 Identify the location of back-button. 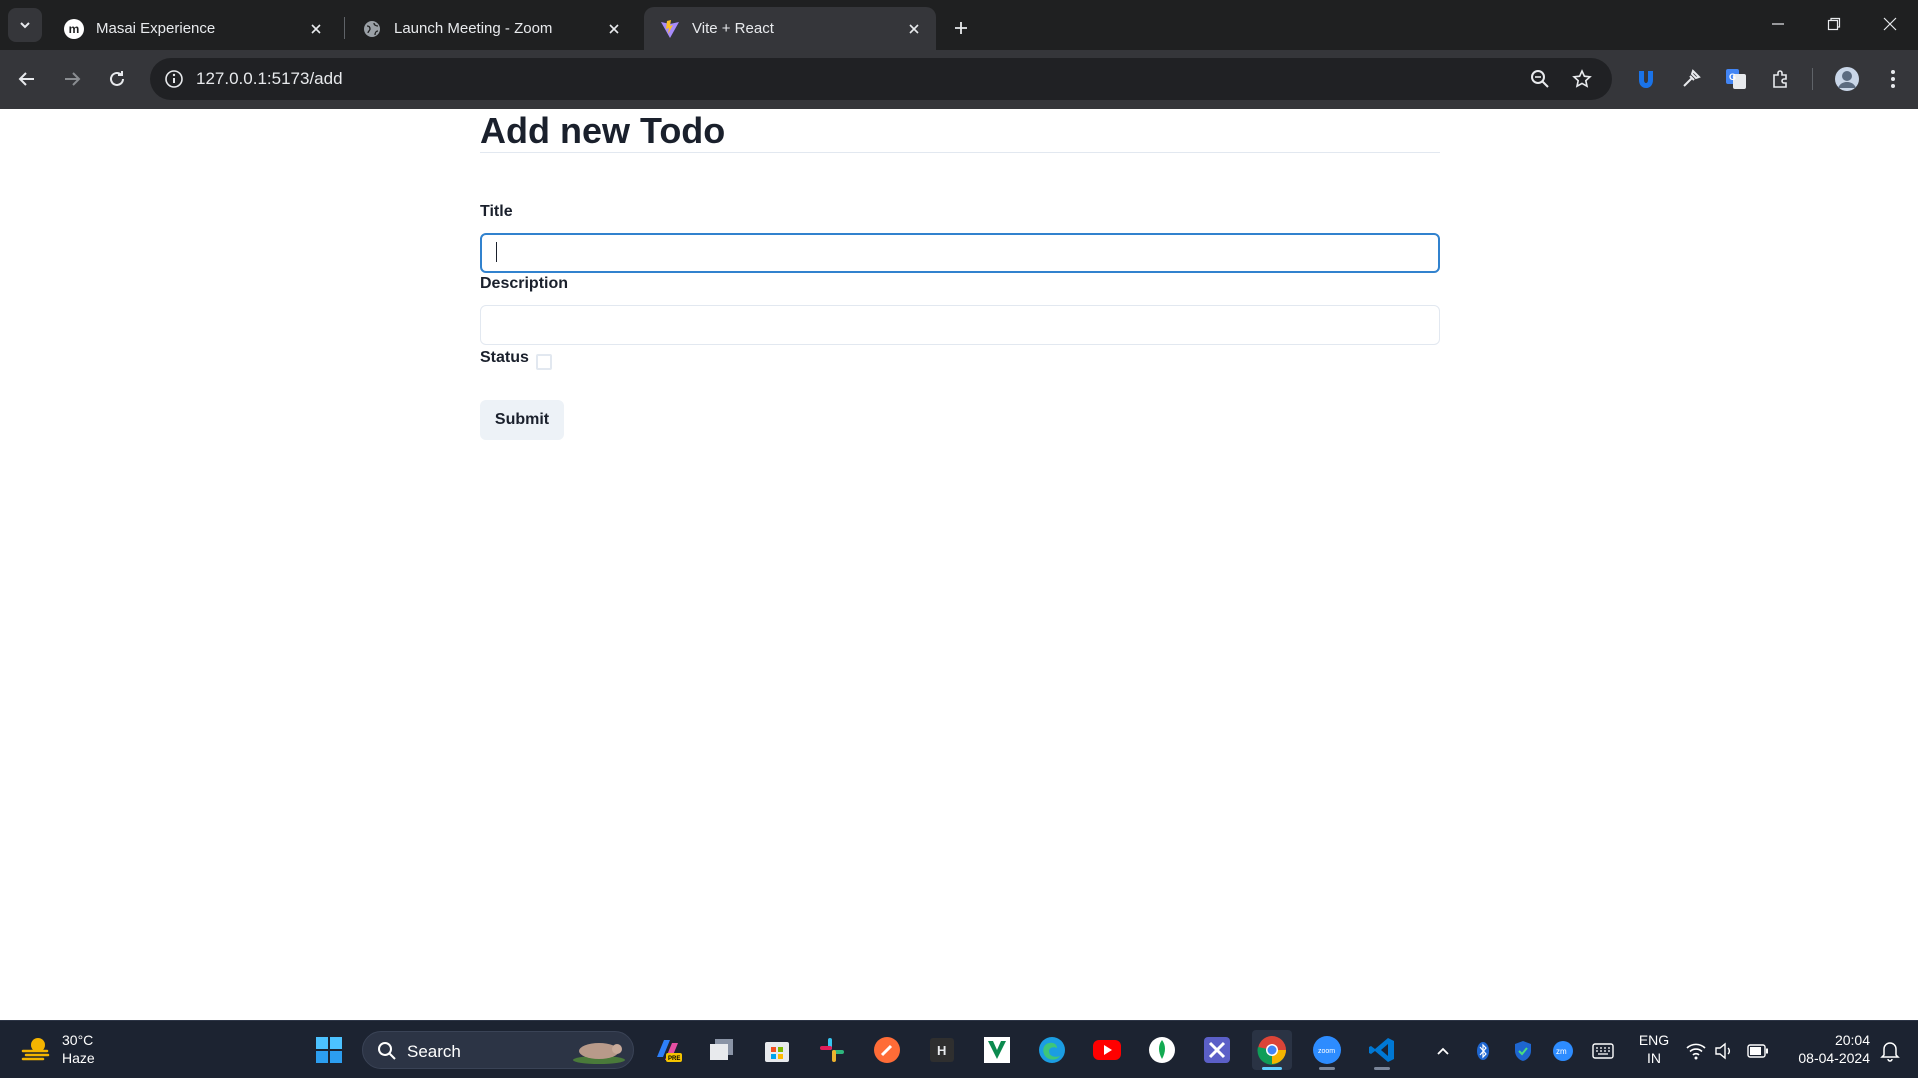
(27, 79).